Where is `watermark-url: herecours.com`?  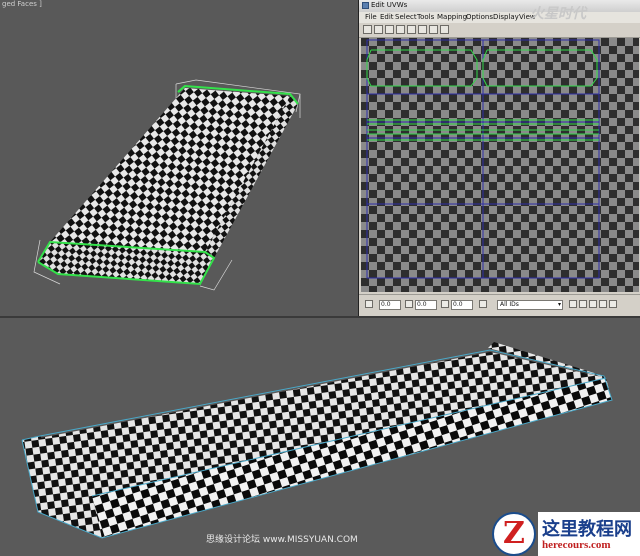 watermark-url: herecours.com is located at coordinates (576, 545).